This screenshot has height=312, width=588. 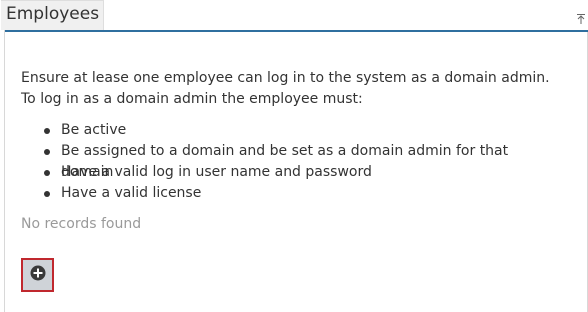 What do you see at coordinates (294, 16) in the screenshot?
I see `panel-header: Employees` at bounding box center [294, 16].